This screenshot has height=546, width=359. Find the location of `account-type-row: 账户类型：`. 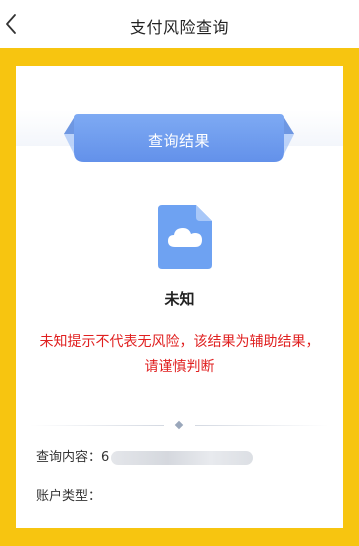

account-type-row: 账户类型： is located at coordinates (68, 494).